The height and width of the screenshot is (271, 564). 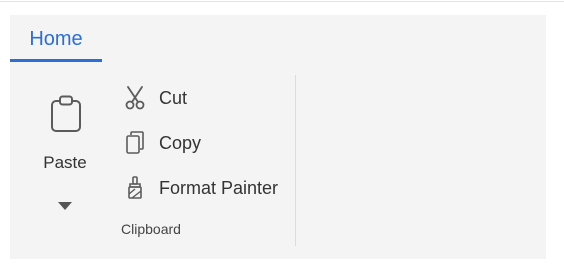 What do you see at coordinates (135, 98) in the screenshot?
I see `scissors-icon` at bounding box center [135, 98].